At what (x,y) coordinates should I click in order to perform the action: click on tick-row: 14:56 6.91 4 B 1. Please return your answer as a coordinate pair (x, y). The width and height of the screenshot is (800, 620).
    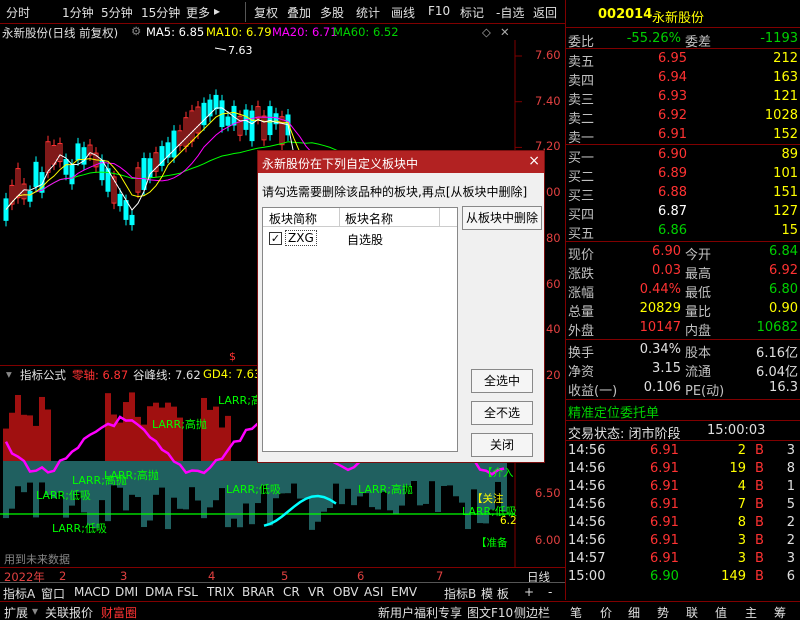
    Looking at the image, I should click on (683, 487).